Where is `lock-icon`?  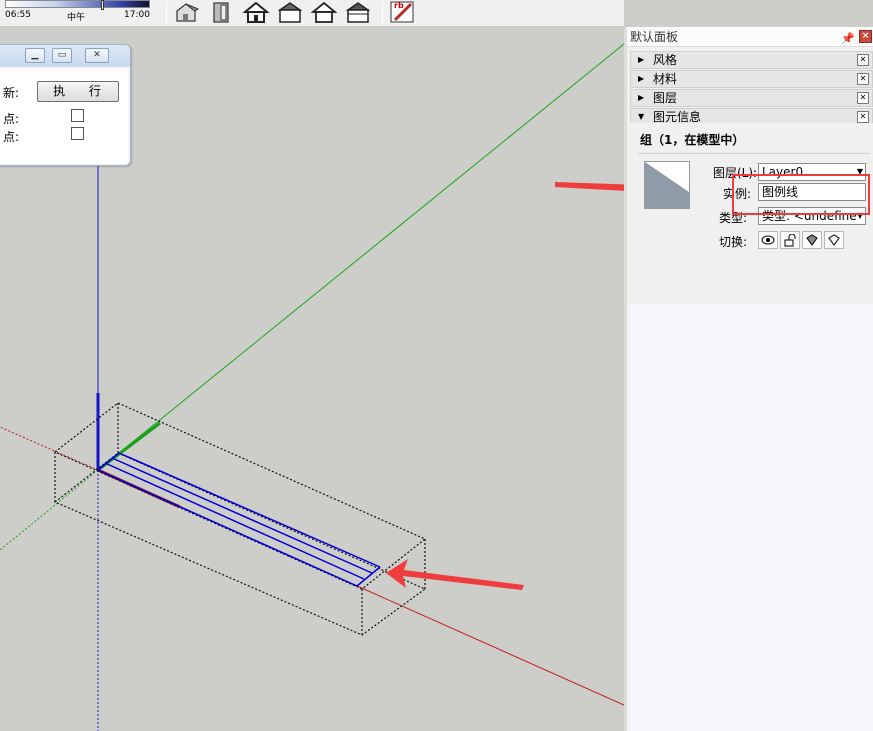 lock-icon is located at coordinates (790, 239).